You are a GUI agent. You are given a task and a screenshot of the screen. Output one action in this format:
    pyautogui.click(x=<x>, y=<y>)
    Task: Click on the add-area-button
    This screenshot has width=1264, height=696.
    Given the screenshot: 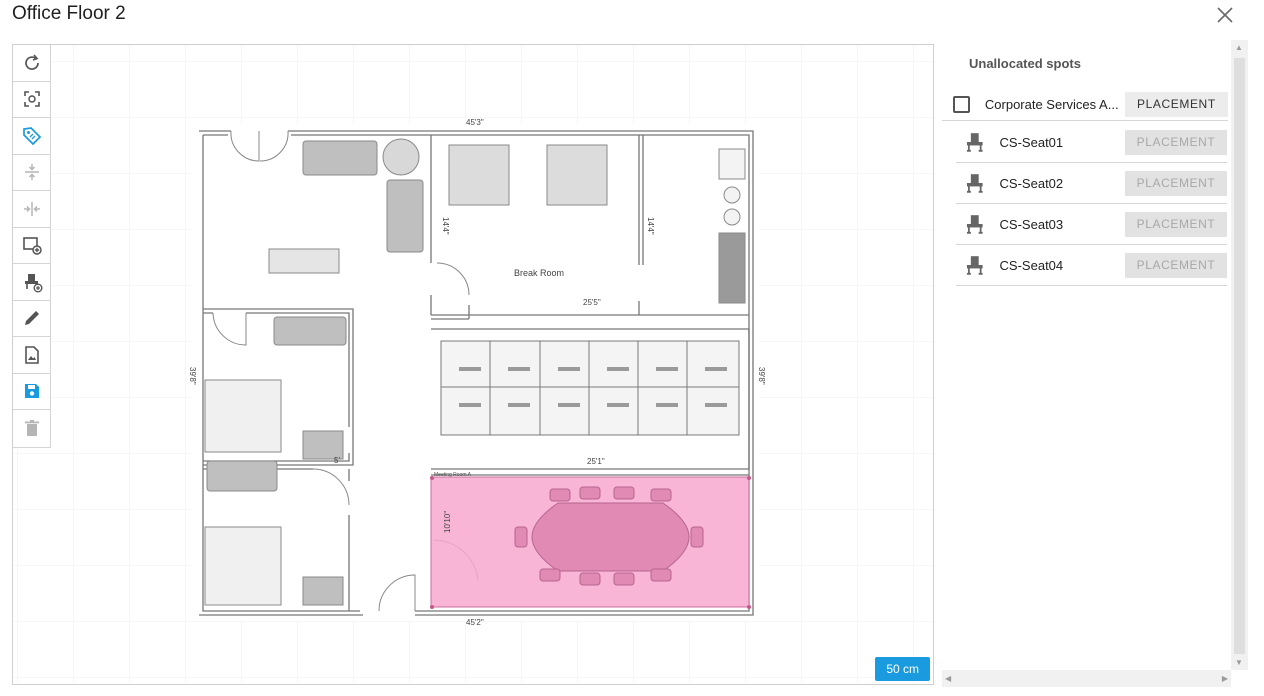 What is the action you would take?
    pyautogui.click(x=31, y=246)
    